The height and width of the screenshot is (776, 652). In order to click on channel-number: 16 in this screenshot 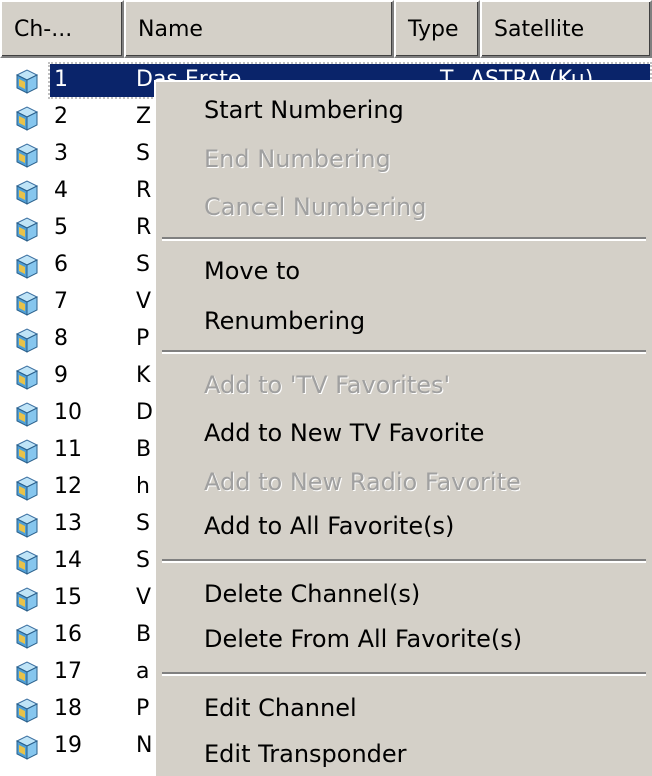, I will do `click(68, 634)`.